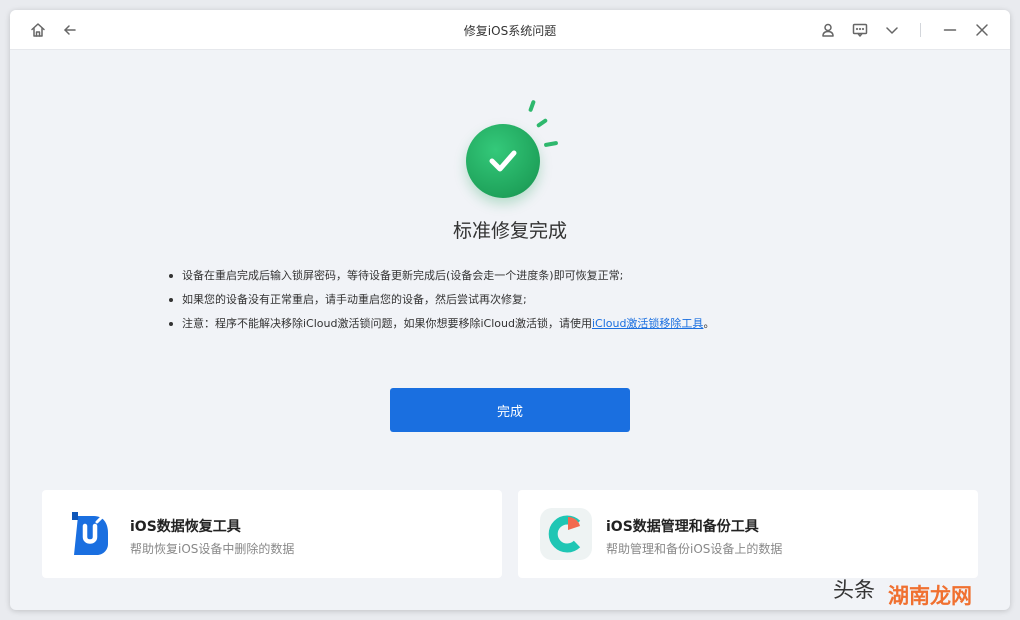  What do you see at coordinates (510, 30) in the screenshot?
I see `title-bar: 修复iOS系统问题` at bounding box center [510, 30].